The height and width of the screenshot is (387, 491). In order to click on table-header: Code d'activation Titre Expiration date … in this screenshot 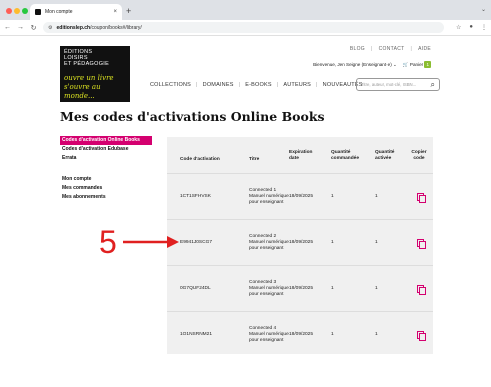, I will do `click(300, 158)`.